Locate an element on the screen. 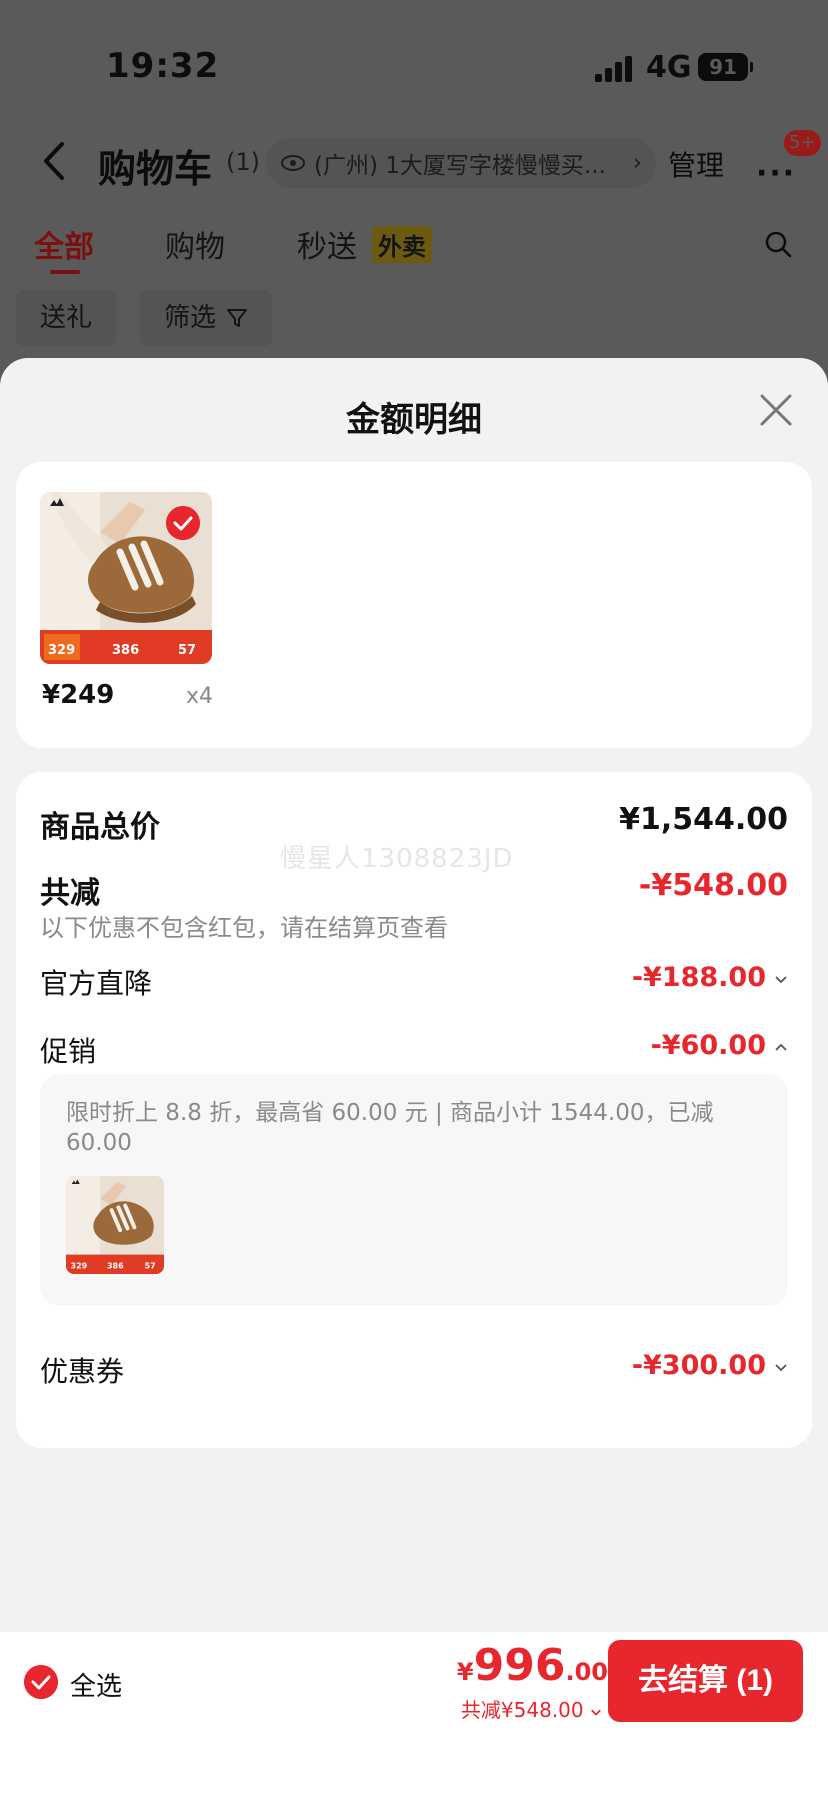  home-indicator-area is located at coordinates (414, 1765).